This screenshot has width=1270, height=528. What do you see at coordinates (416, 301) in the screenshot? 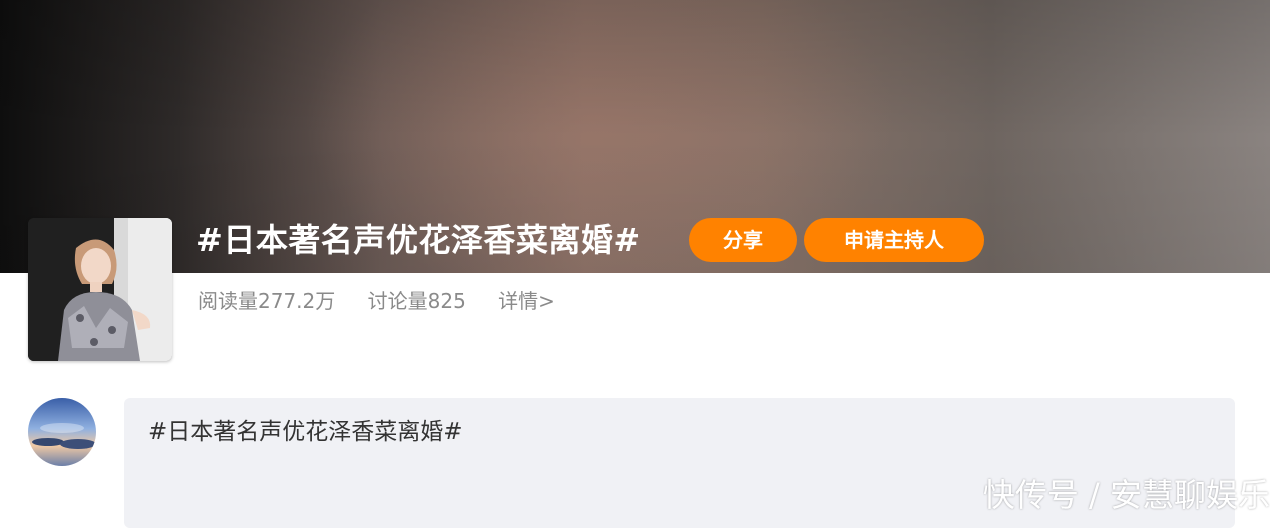
I see `discussion-count: 讨论量825` at bounding box center [416, 301].